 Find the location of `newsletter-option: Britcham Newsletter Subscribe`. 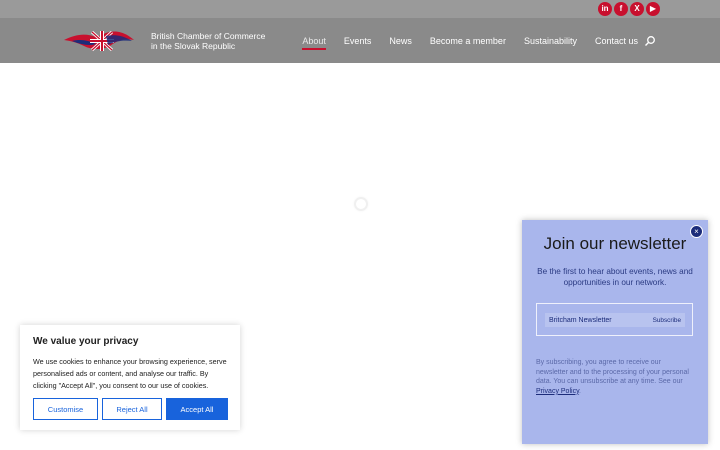

newsletter-option: Britcham Newsletter Subscribe is located at coordinates (615, 320).